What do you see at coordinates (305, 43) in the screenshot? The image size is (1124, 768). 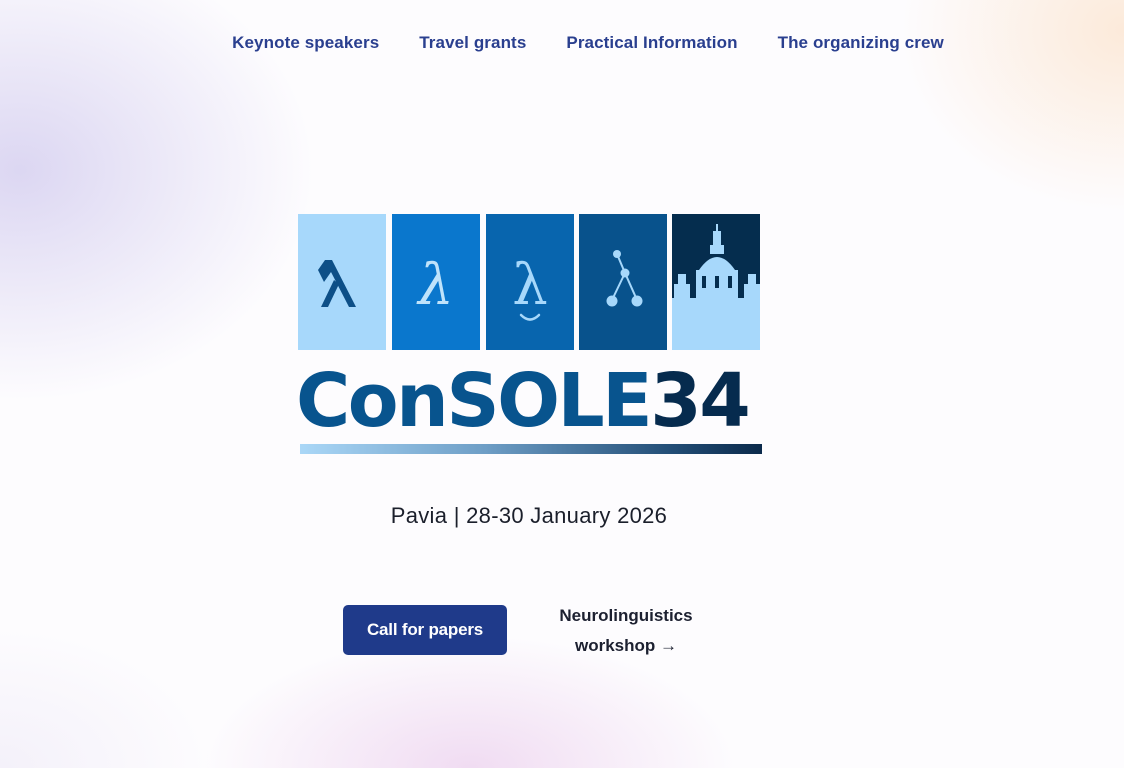 I see `nav-link-keynote-speakers: Keynote speakers` at bounding box center [305, 43].